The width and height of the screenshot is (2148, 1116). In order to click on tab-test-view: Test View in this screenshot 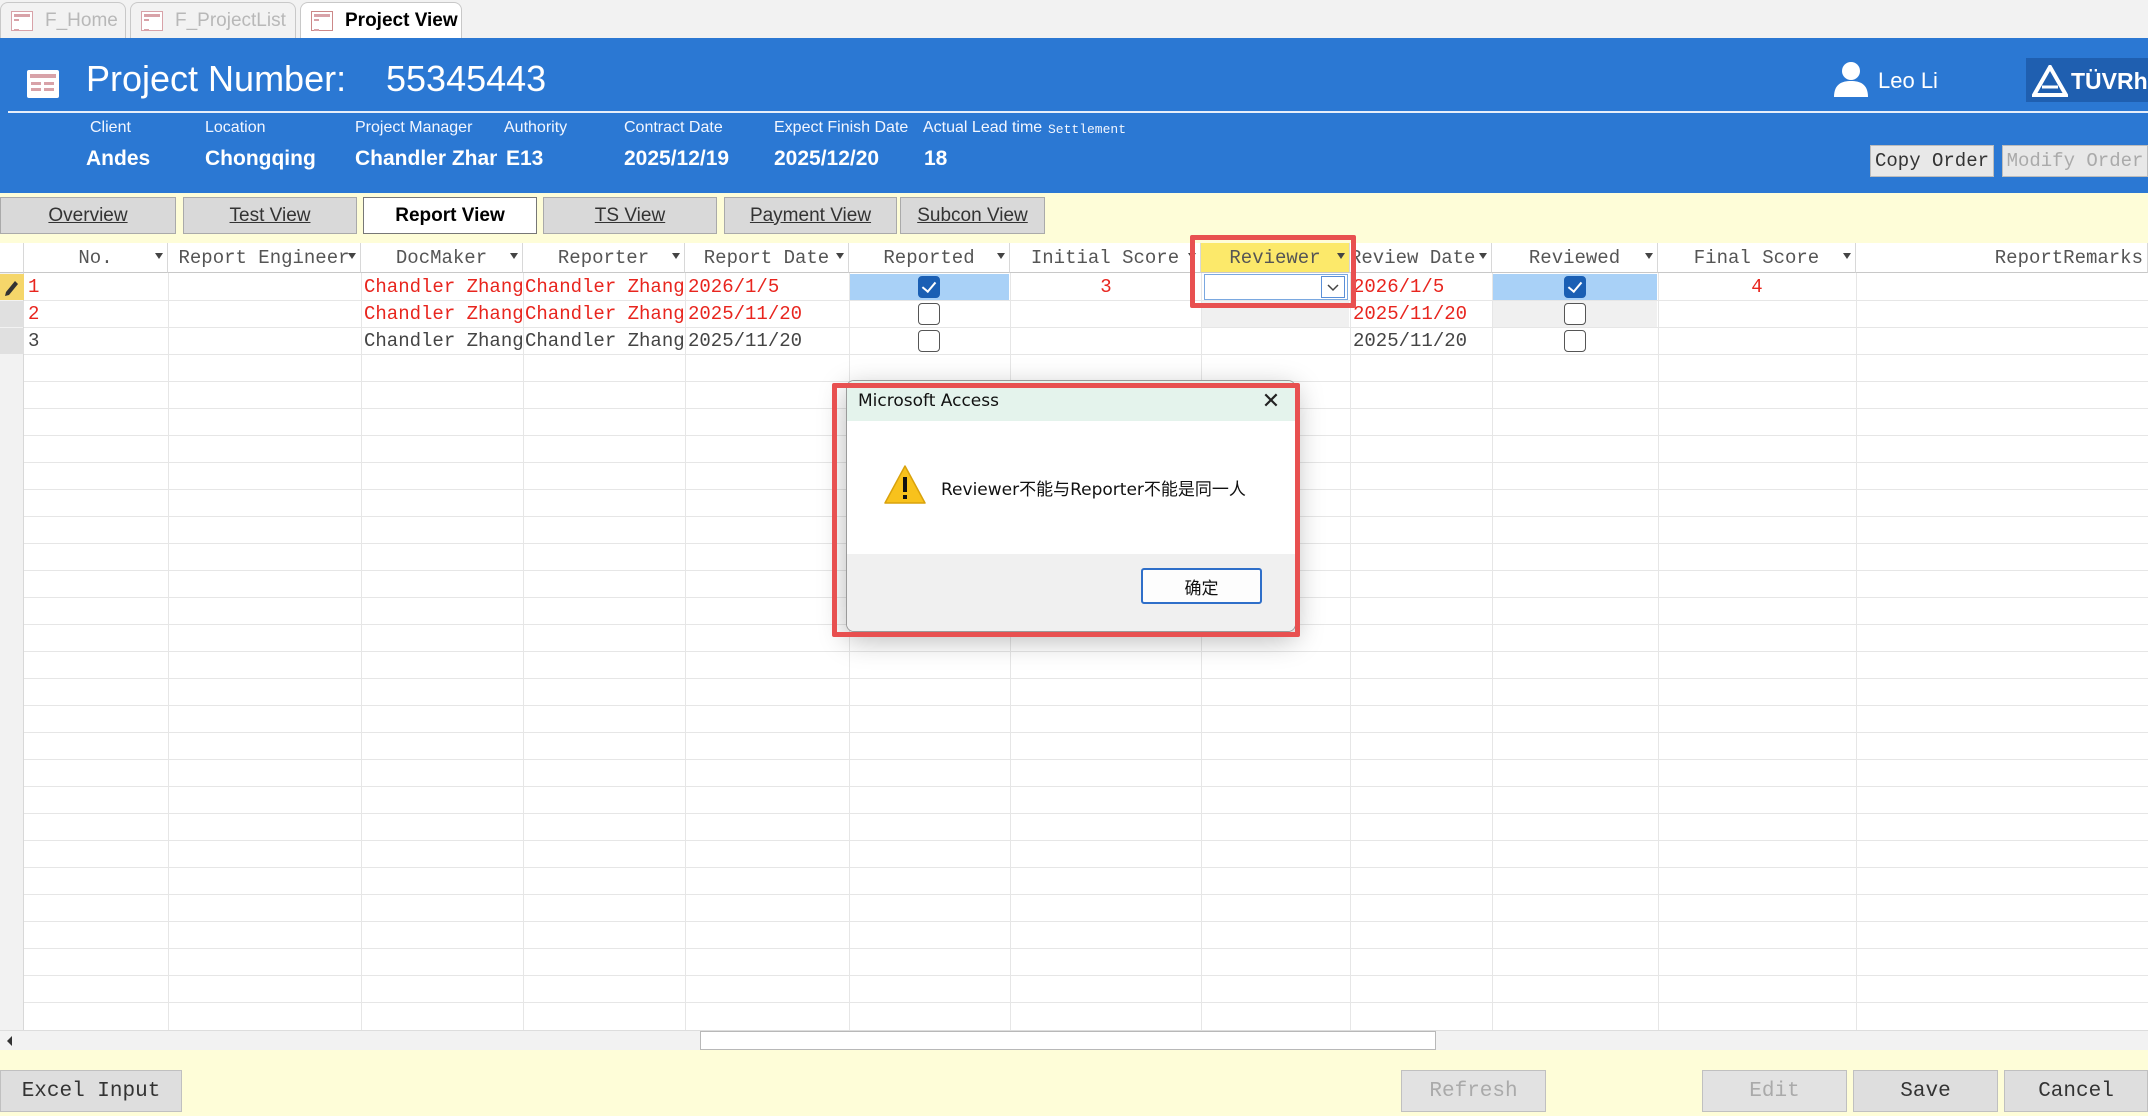, I will do `click(270, 215)`.